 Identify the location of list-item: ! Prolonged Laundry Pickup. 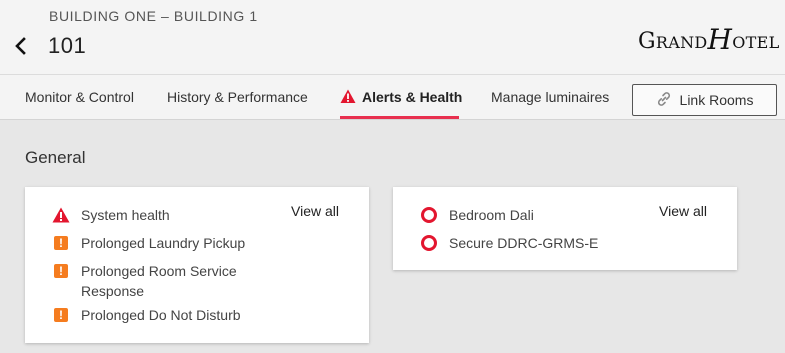
(161, 243).